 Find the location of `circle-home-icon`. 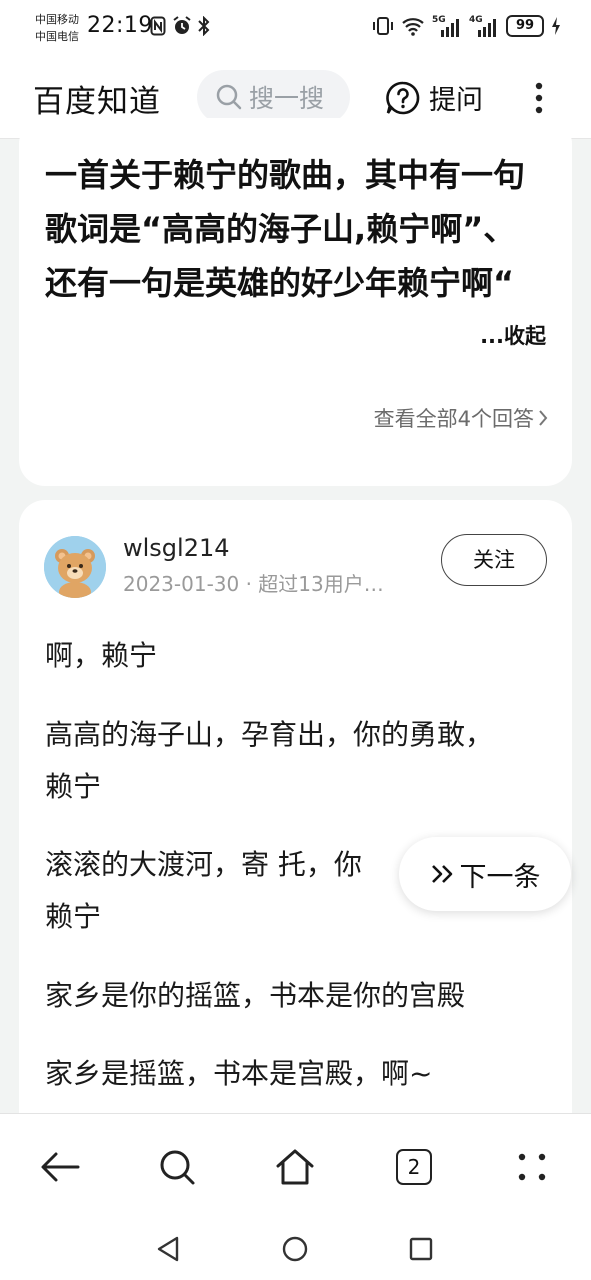

circle-home-icon is located at coordinates (295, 1249).